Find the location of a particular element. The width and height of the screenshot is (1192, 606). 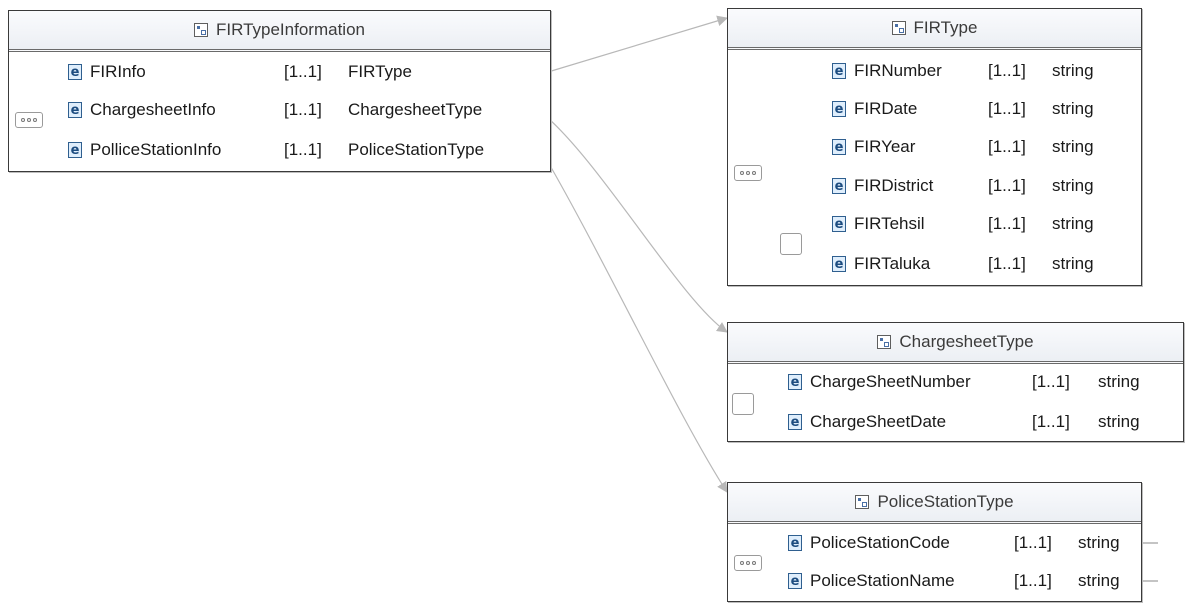

chargesheettype-title: ChargesheetType is located at coordinates (966, 341).